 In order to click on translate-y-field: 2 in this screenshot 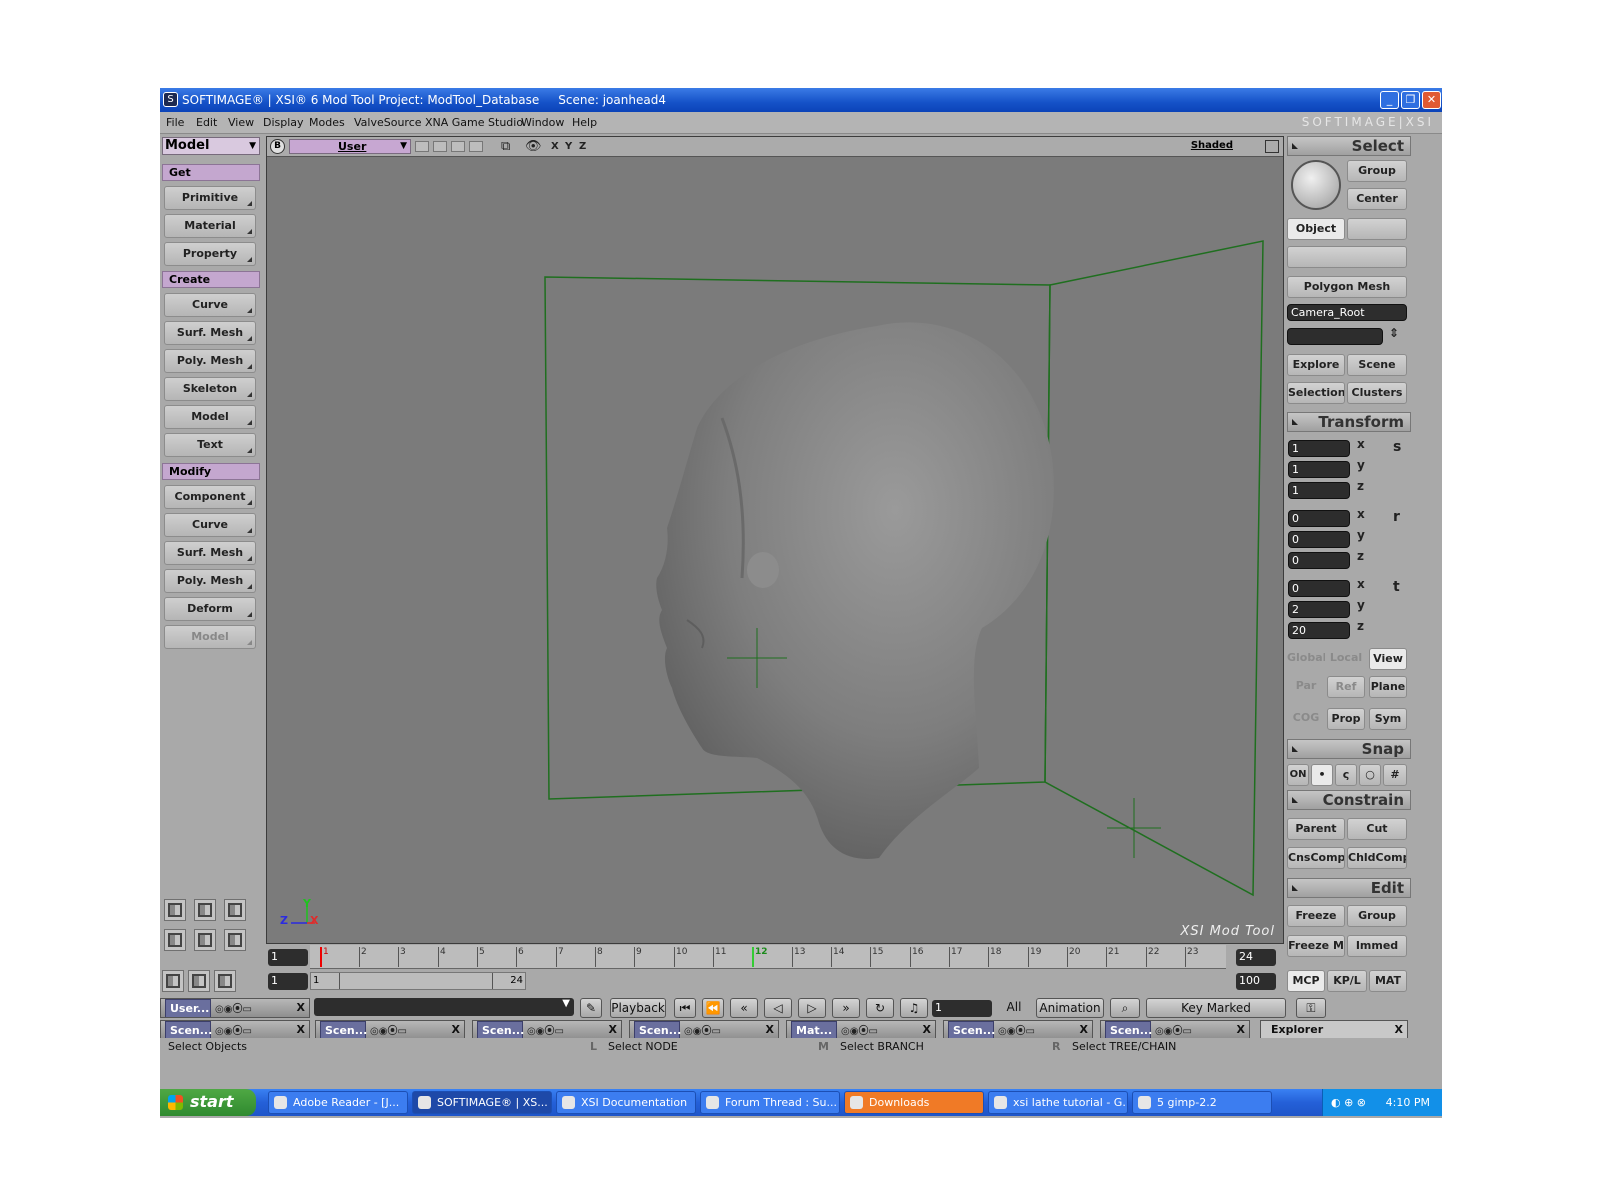, I will do `click(1319, 609)`.